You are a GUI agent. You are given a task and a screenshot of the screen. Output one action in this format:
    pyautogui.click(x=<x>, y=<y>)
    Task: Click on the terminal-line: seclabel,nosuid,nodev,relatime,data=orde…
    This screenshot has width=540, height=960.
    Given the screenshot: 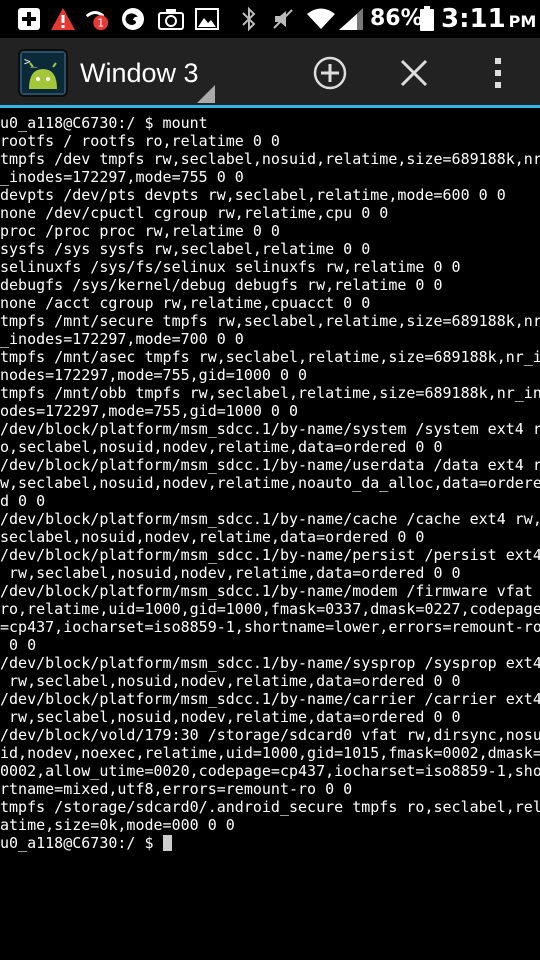 What is the action you would take?
    pyautogui.click(x=212, y=537)
    